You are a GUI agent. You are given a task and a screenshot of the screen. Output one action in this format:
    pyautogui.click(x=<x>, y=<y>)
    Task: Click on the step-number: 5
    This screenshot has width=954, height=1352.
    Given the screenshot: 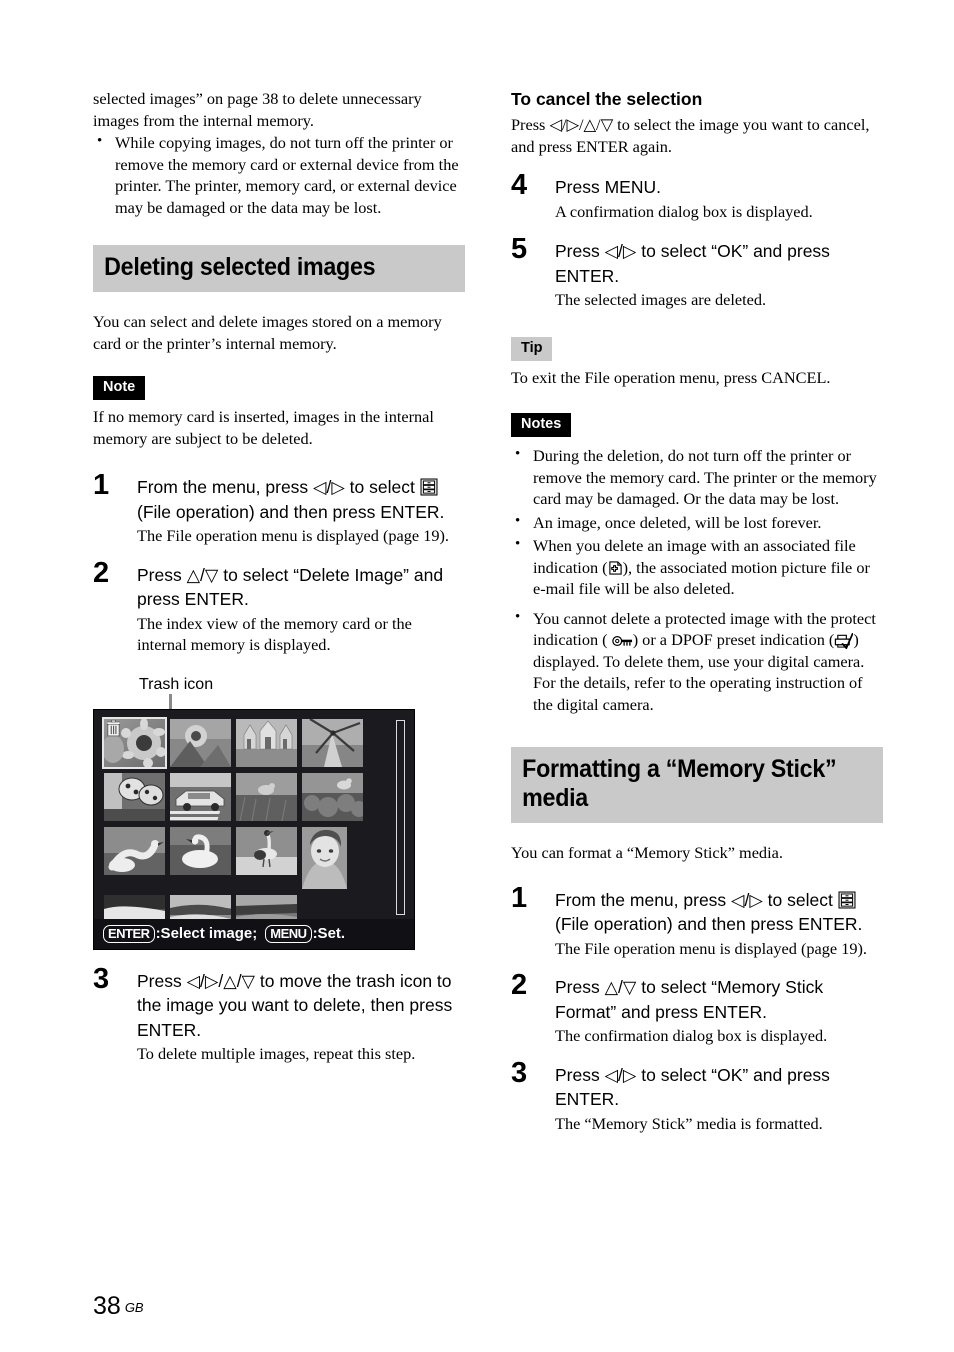 What is the action you would take?
    pyautogui.click(x=519, y=249)
    